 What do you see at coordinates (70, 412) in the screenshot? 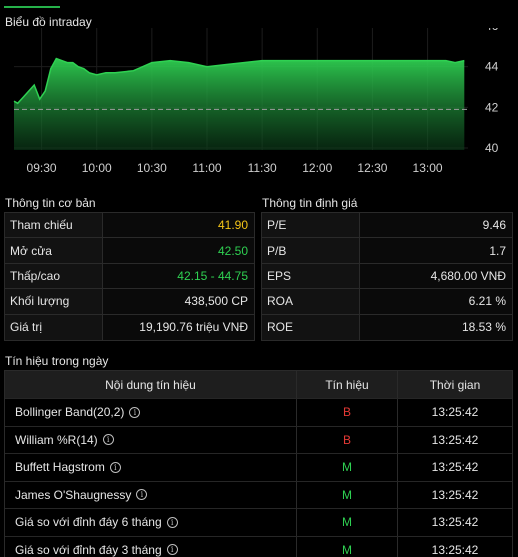
I see `signal-content: Bollinger Band(20,2)` at bounding box center [70, 412].